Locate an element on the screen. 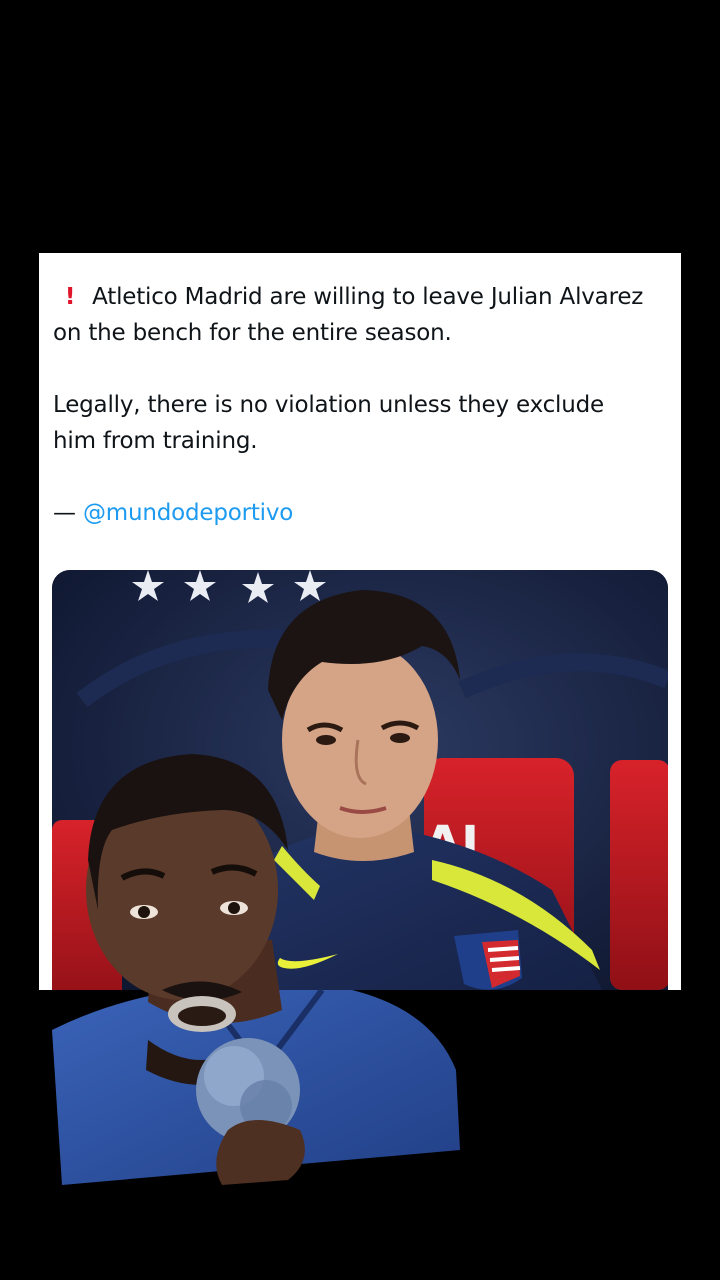 The image size is (720, 1280). tweet-attribution: — @mundodeportivo is located at coordinates (363, 513).